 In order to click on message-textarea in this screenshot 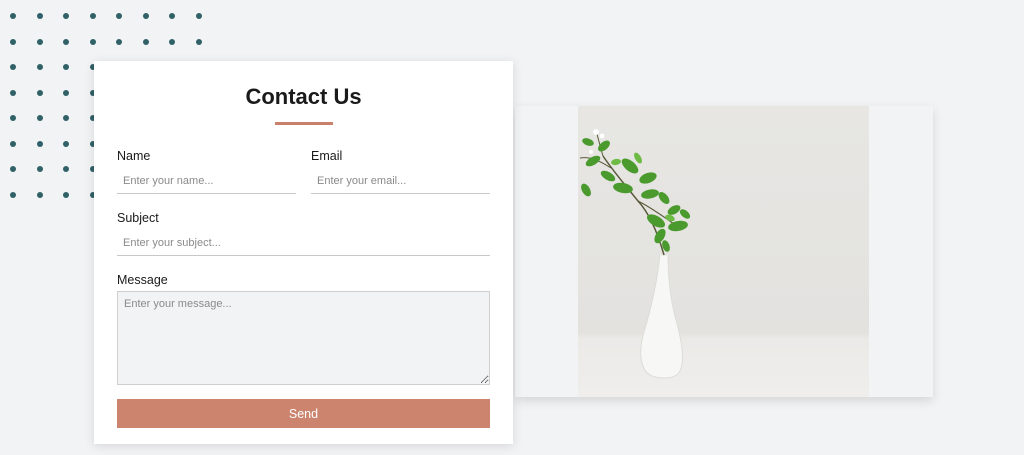, I will do `click(303, 338)`.